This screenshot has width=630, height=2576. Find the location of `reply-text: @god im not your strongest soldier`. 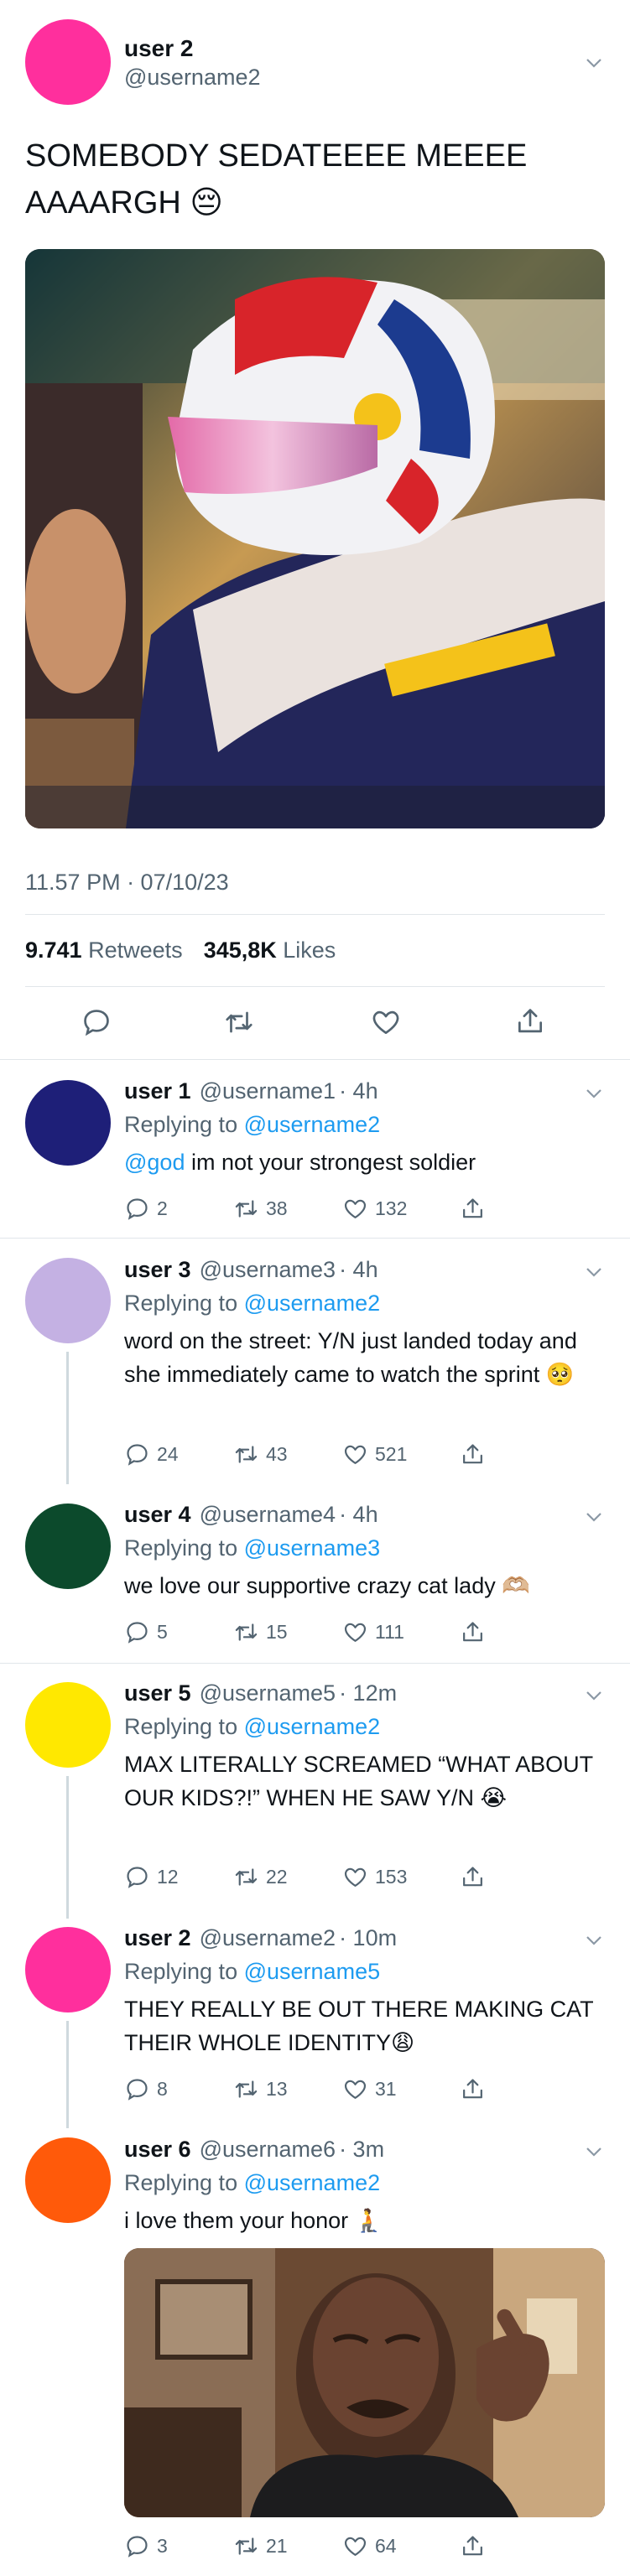

reply-text: @god im not your strongest soldier is located at coordinates (359, 1162).